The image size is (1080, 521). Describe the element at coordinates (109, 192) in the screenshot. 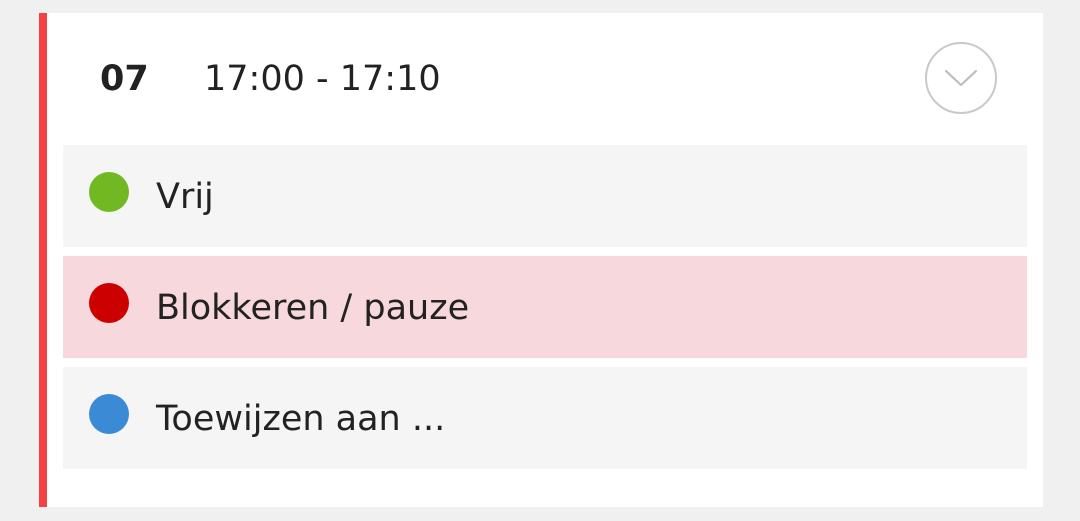

I see `status-dot-green` at that location.